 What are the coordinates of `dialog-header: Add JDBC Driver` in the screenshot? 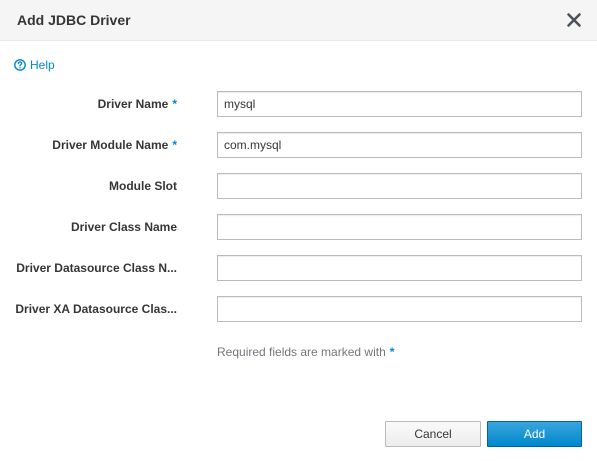 It's located at (298, 20).